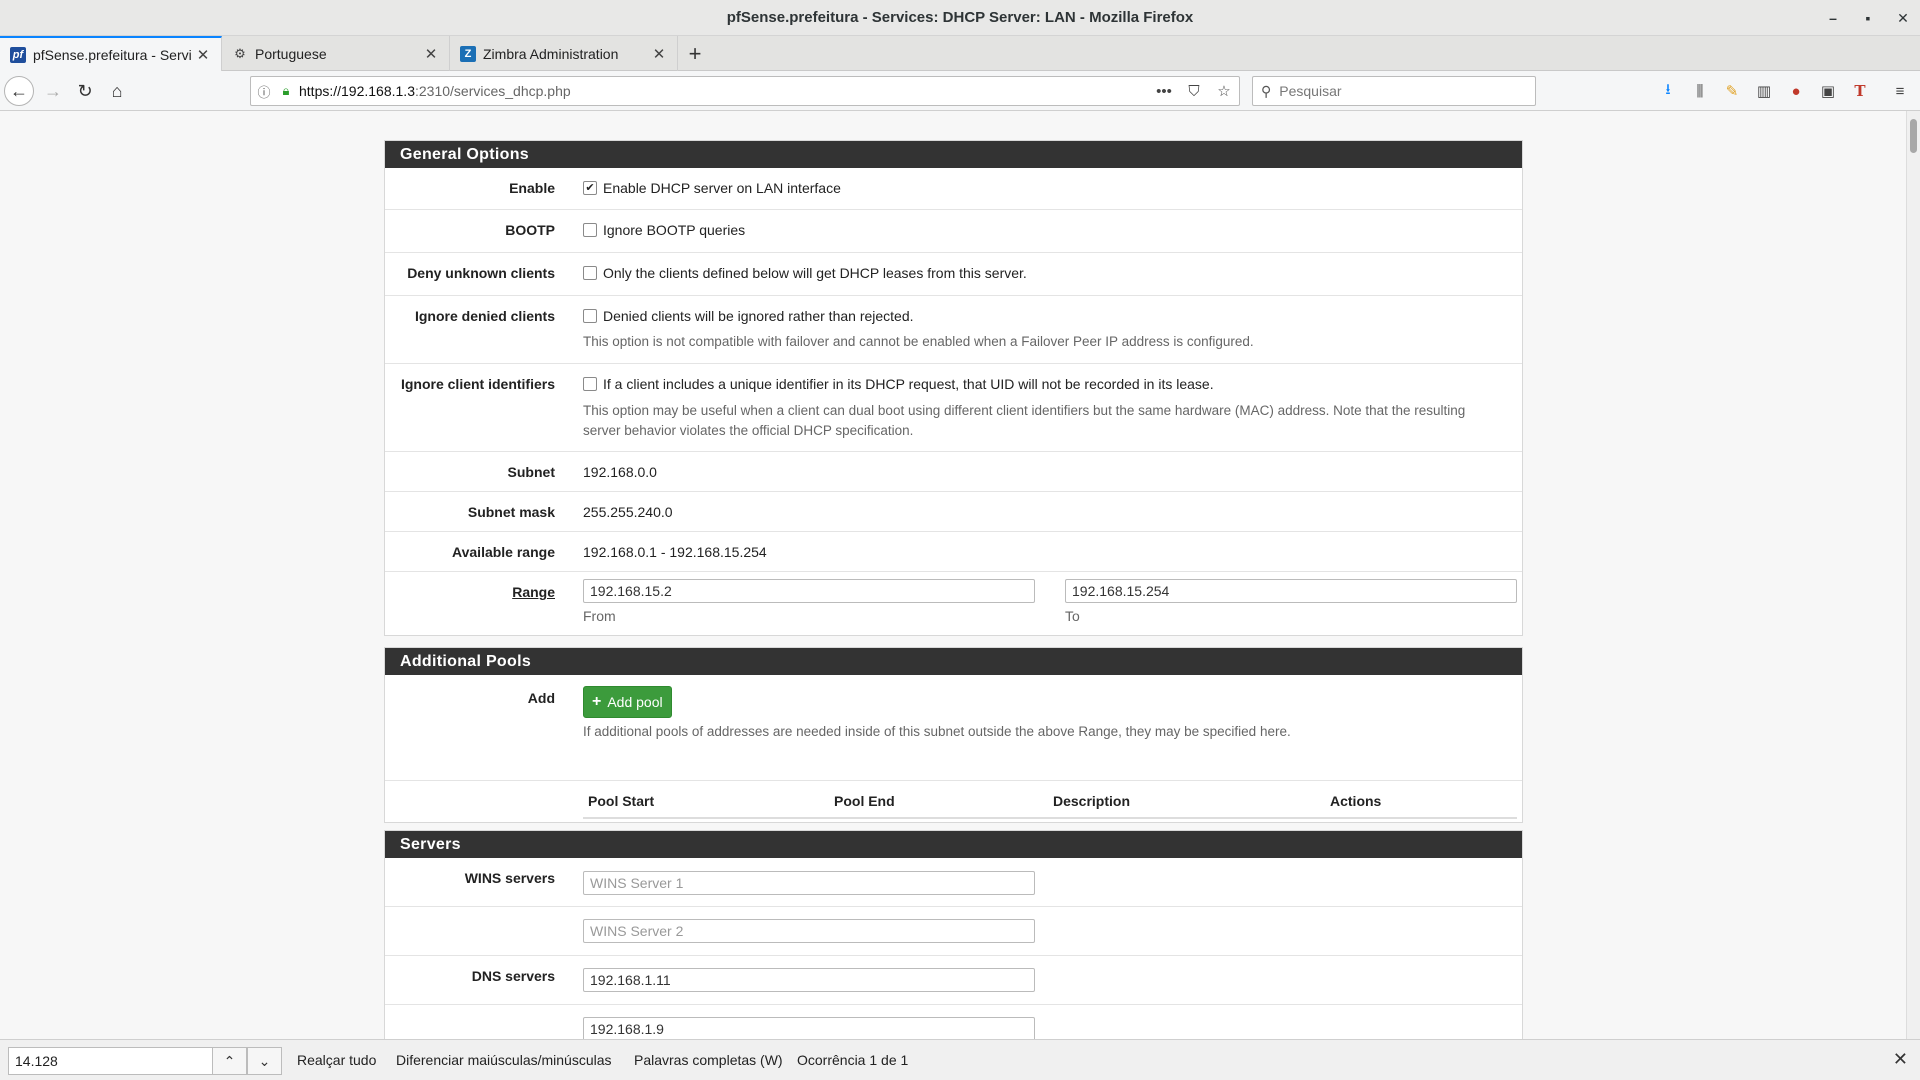 The image size is (1920, 1080). I want to click on subnet-label: Subnet, so click(531, 472).